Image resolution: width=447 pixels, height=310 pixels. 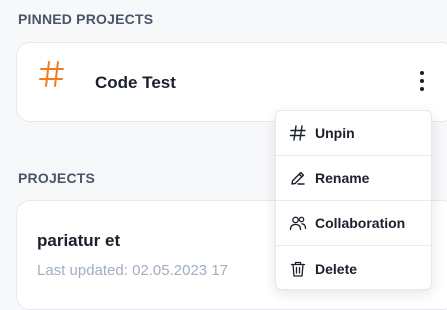 I want to click on menu-item-delete: Delete, so click(x=353, y=267).